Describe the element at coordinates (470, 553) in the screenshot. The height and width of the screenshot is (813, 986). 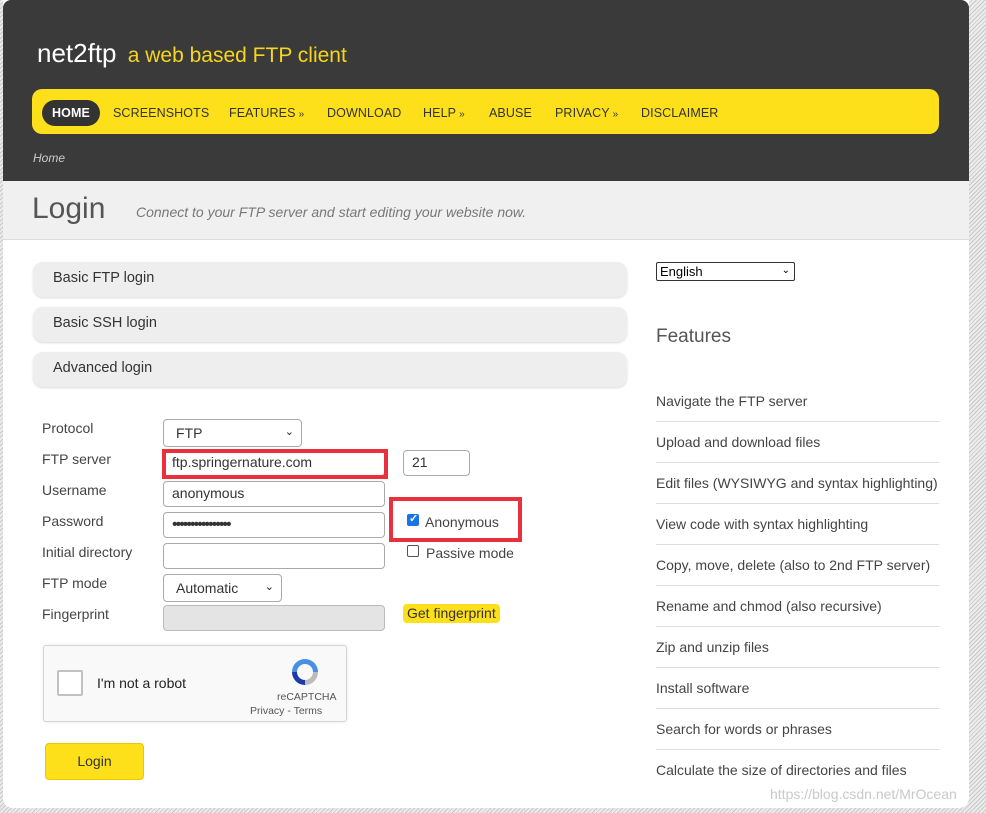
I see `passive-mode-label: Passive mode` at that location.